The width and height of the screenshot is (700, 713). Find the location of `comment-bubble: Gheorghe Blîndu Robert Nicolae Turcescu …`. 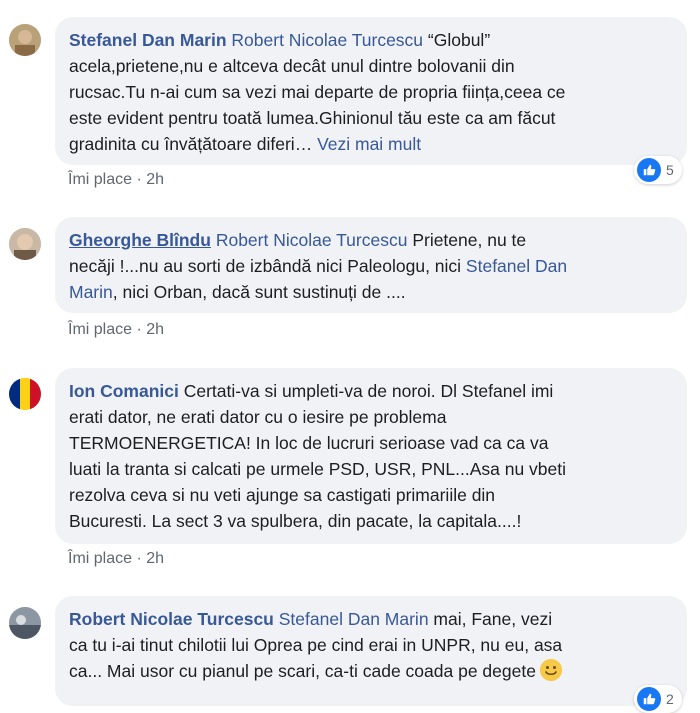

comment-bubble: Gheorghe Blîndu Robert Nicolae Turcescu … is located at coordinates (371, 265).